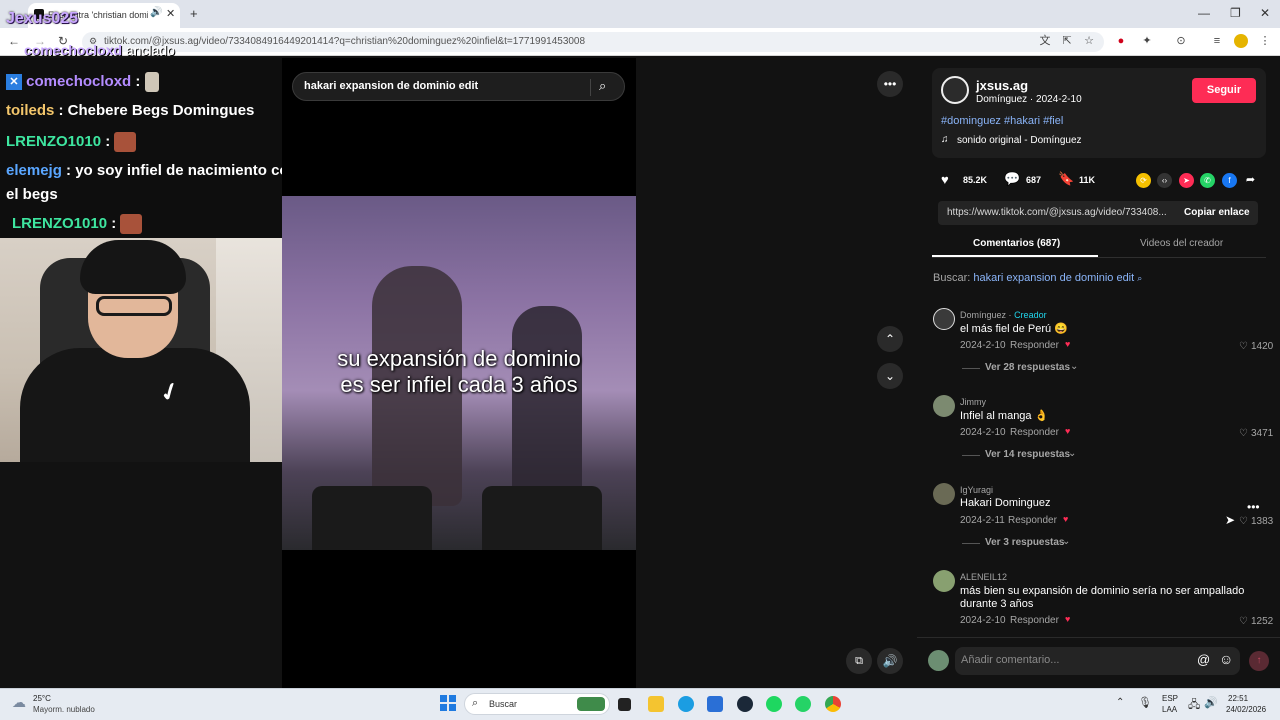 Image resolution: width=1280 pixels, height=720 pixels. I want to click on microphone-icon: 🎙, so click(1145, 702).